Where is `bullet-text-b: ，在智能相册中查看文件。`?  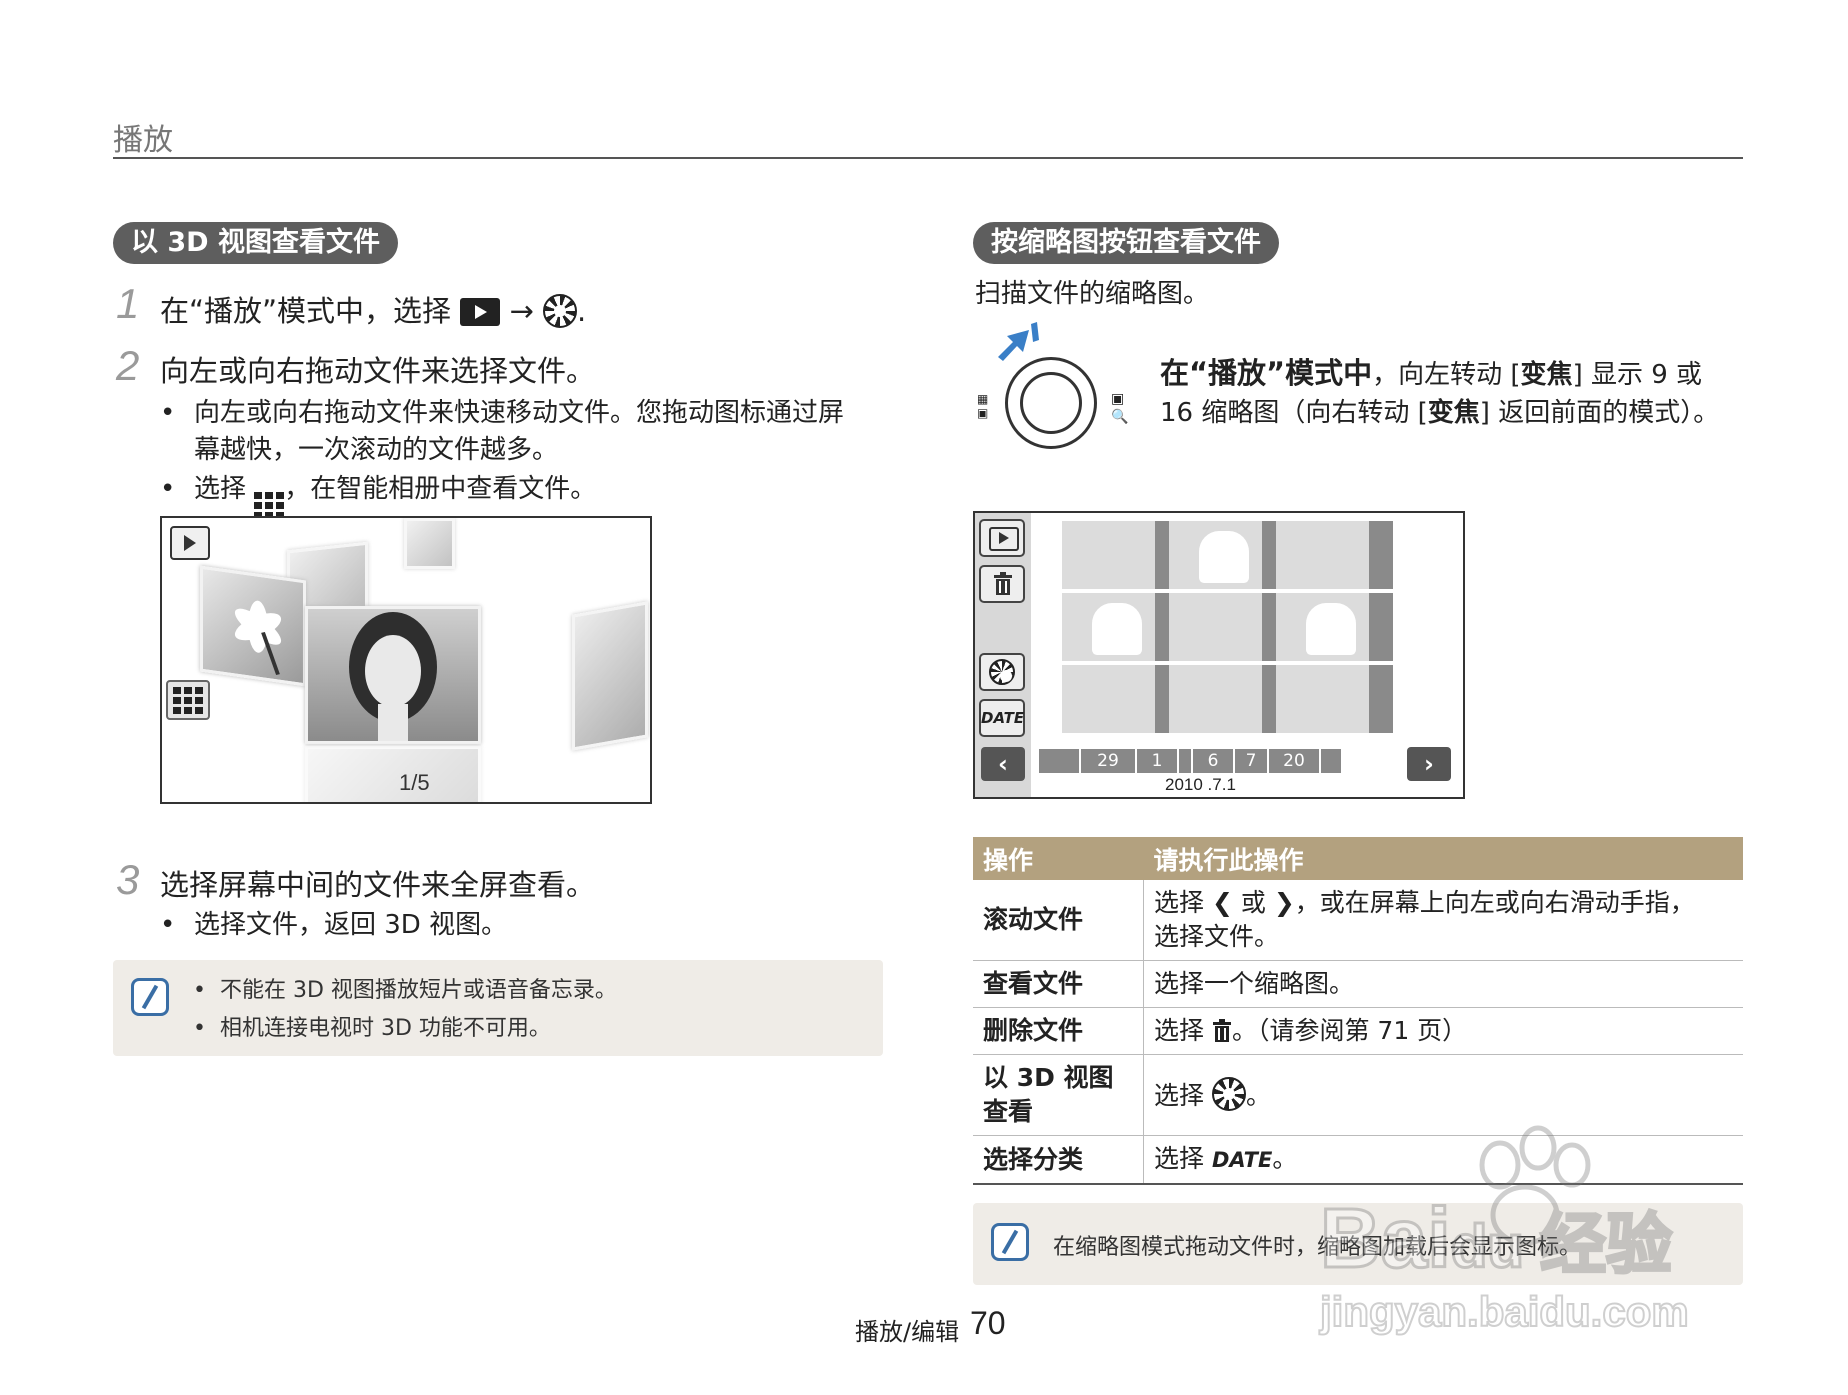 bullet-text-b: ，在智能相册中查看文件。 is located at coordinates (440, 489).